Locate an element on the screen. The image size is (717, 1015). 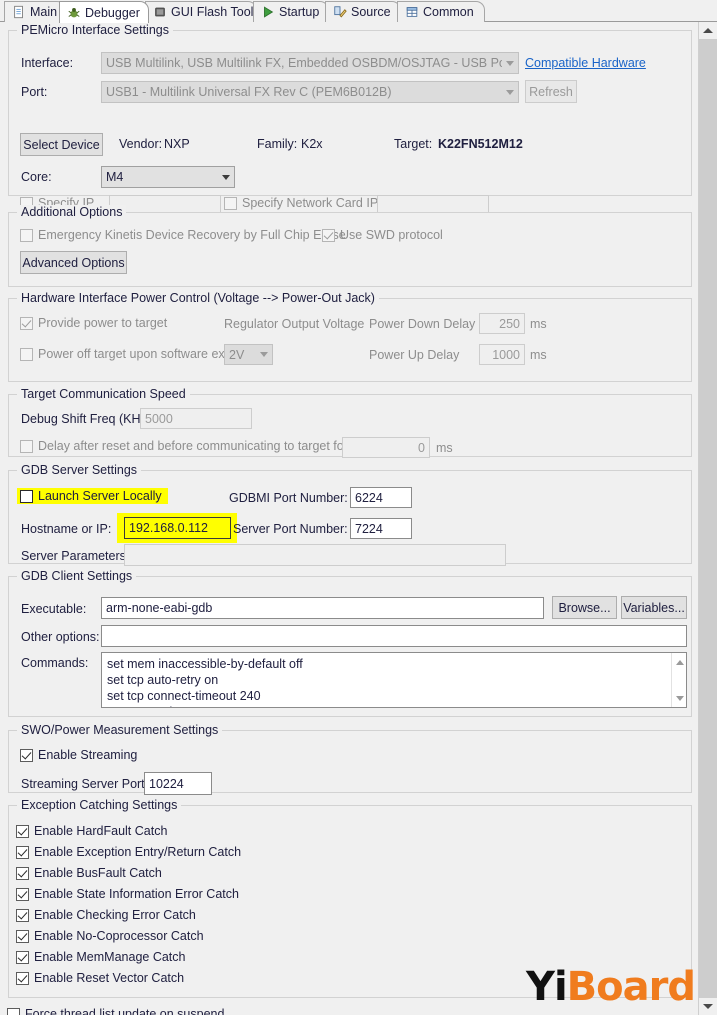
executable-input: arm-none-eabi-gdb is located at coordinates (322, 608).